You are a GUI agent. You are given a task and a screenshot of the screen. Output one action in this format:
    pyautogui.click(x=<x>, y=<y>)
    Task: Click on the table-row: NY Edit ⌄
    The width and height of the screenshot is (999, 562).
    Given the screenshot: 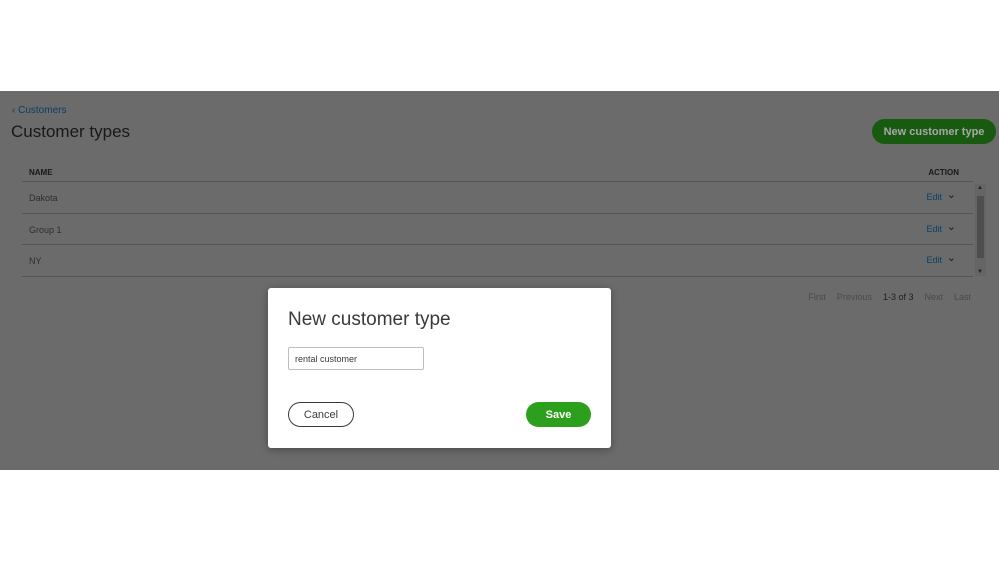 What is the action you would take?
    pyautogui.click(x=497, y=261)
    